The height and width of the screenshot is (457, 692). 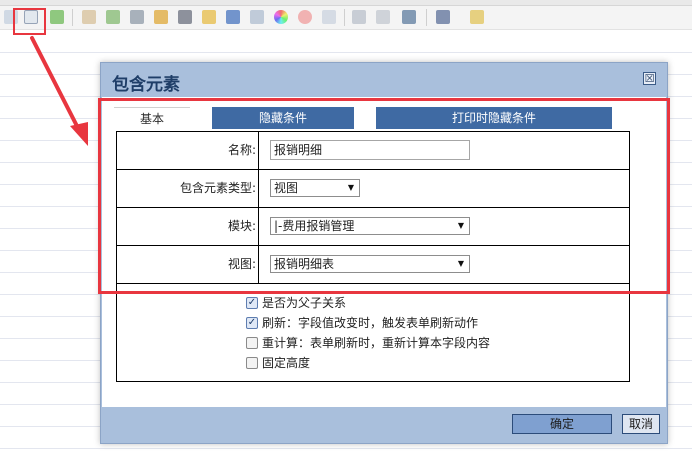 What do you see at coordinates (649, 78) in the screenshot?
I see `close-icon: ☒` at bounding box center [649, 78].